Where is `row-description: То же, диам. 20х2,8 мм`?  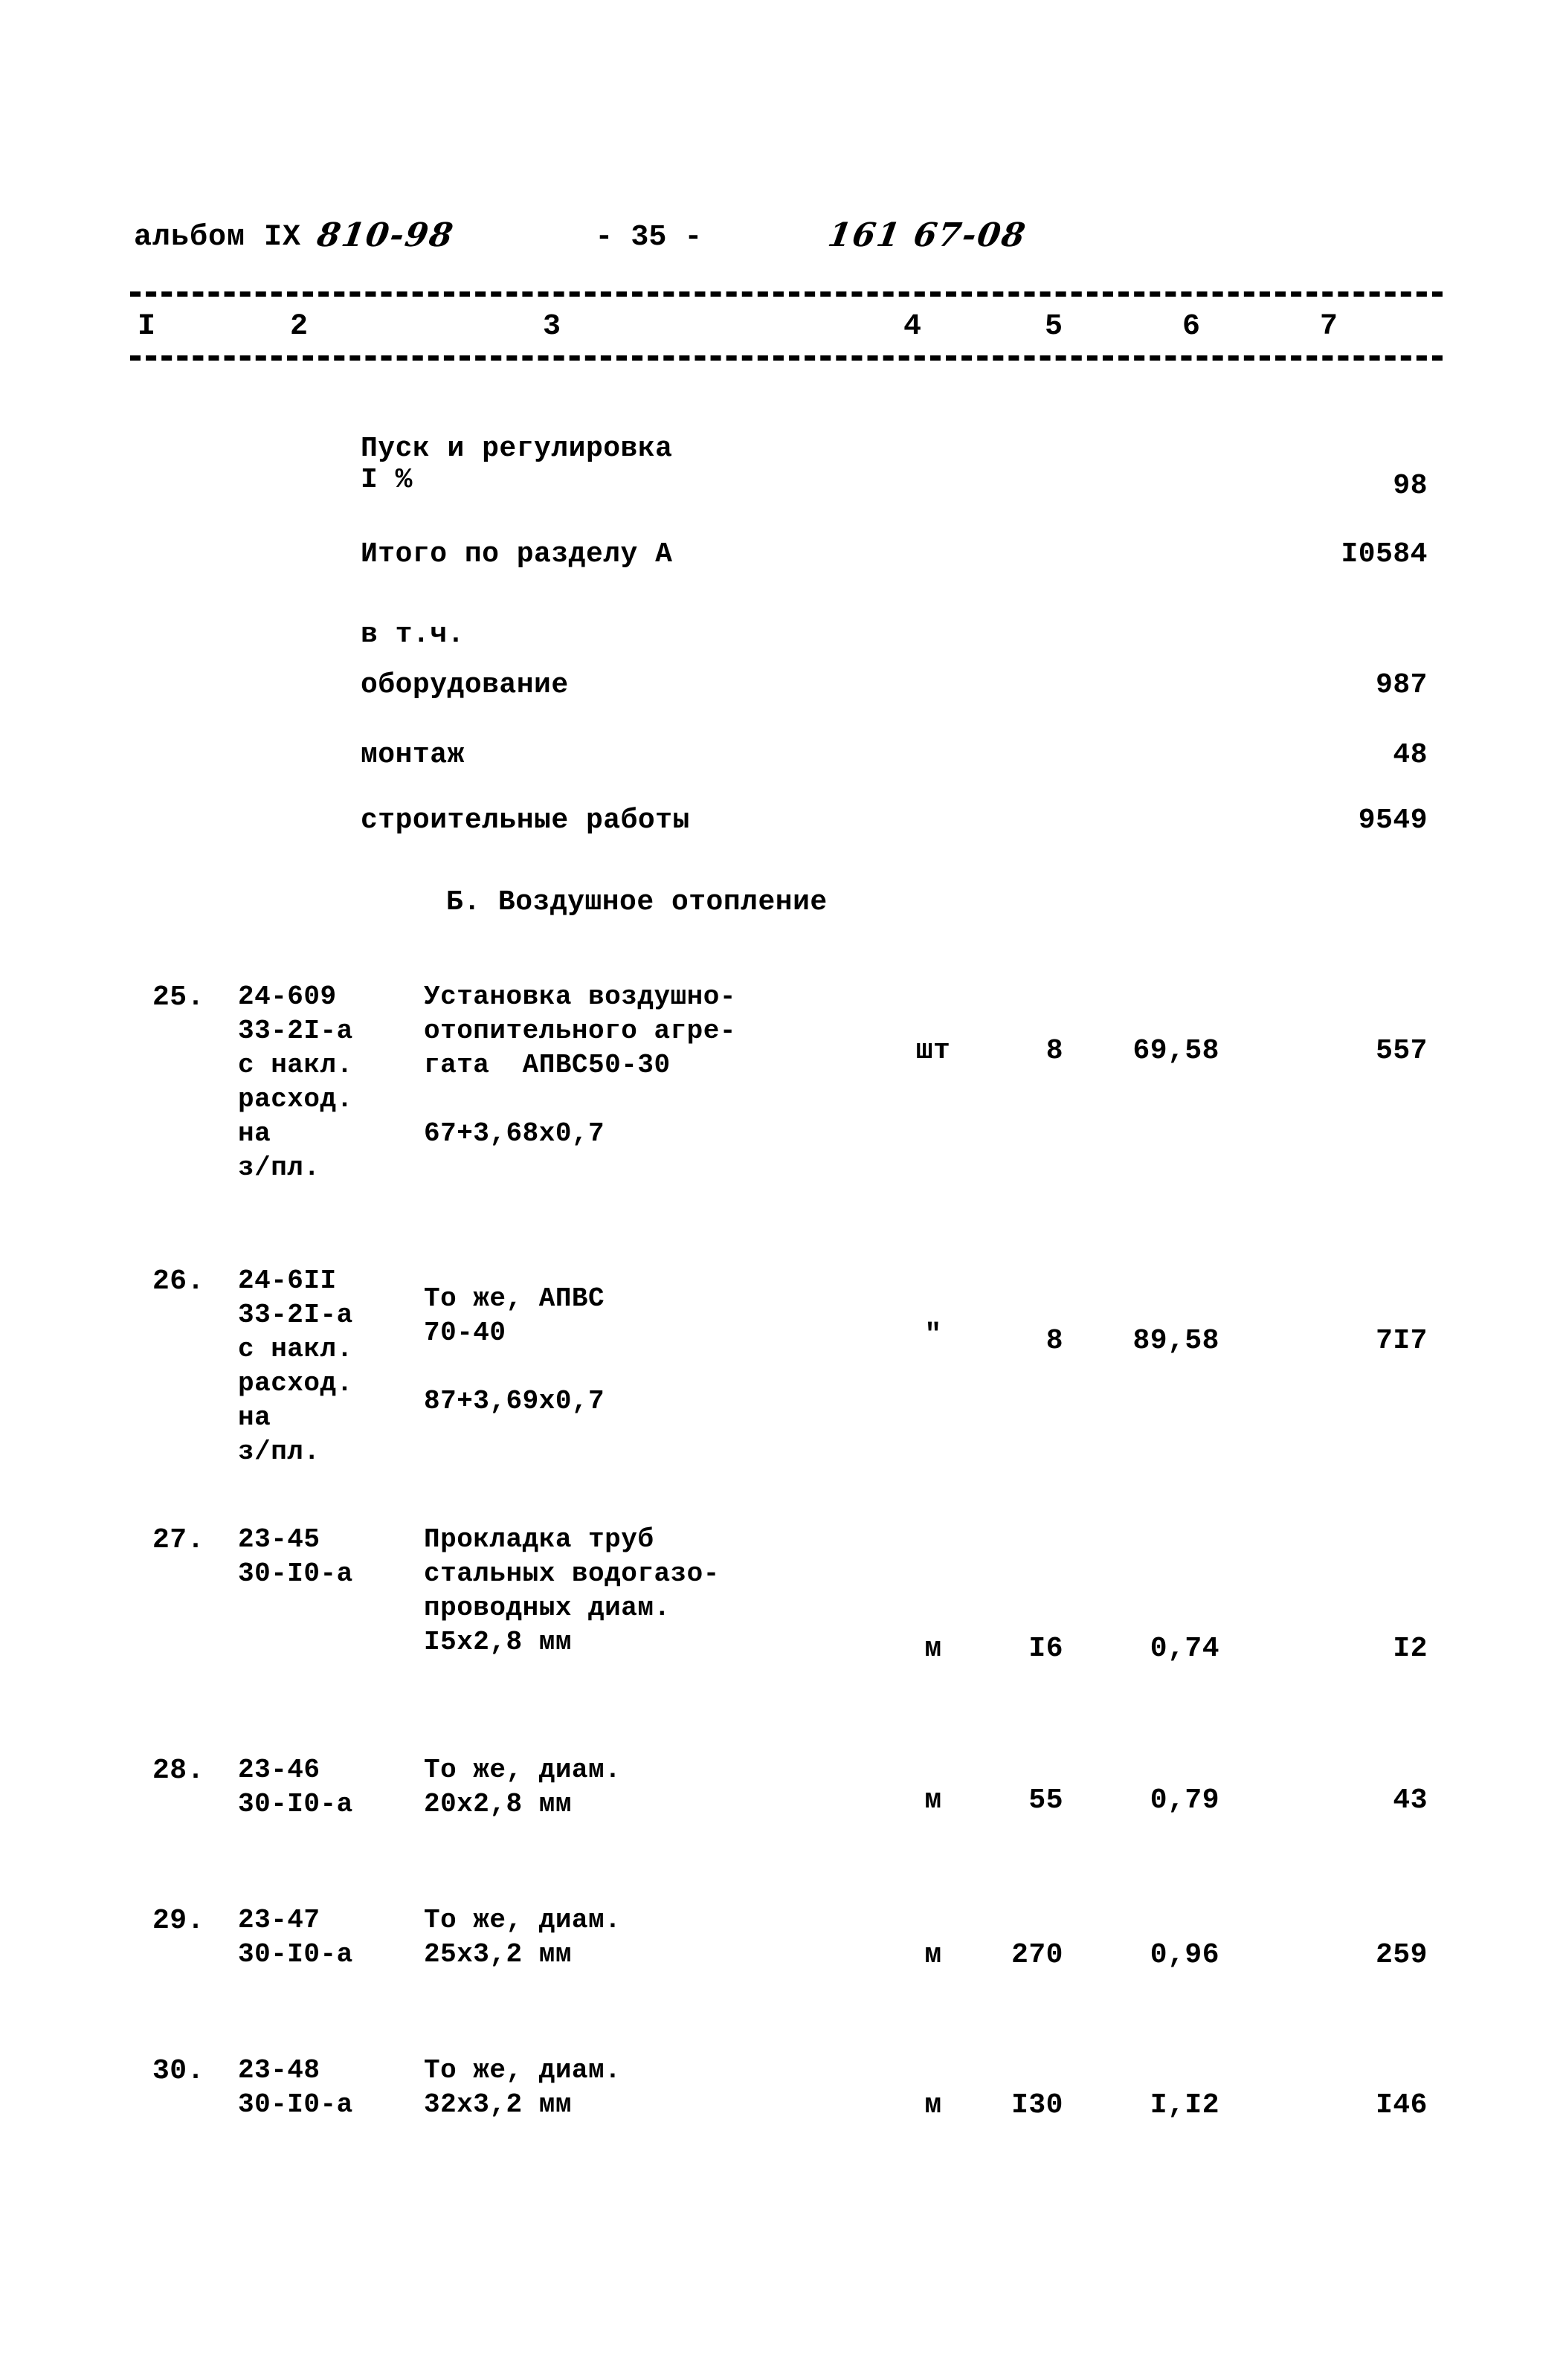 row-description: То же, диам. 20х2,8 мм is located at coordinates (523, 1787).